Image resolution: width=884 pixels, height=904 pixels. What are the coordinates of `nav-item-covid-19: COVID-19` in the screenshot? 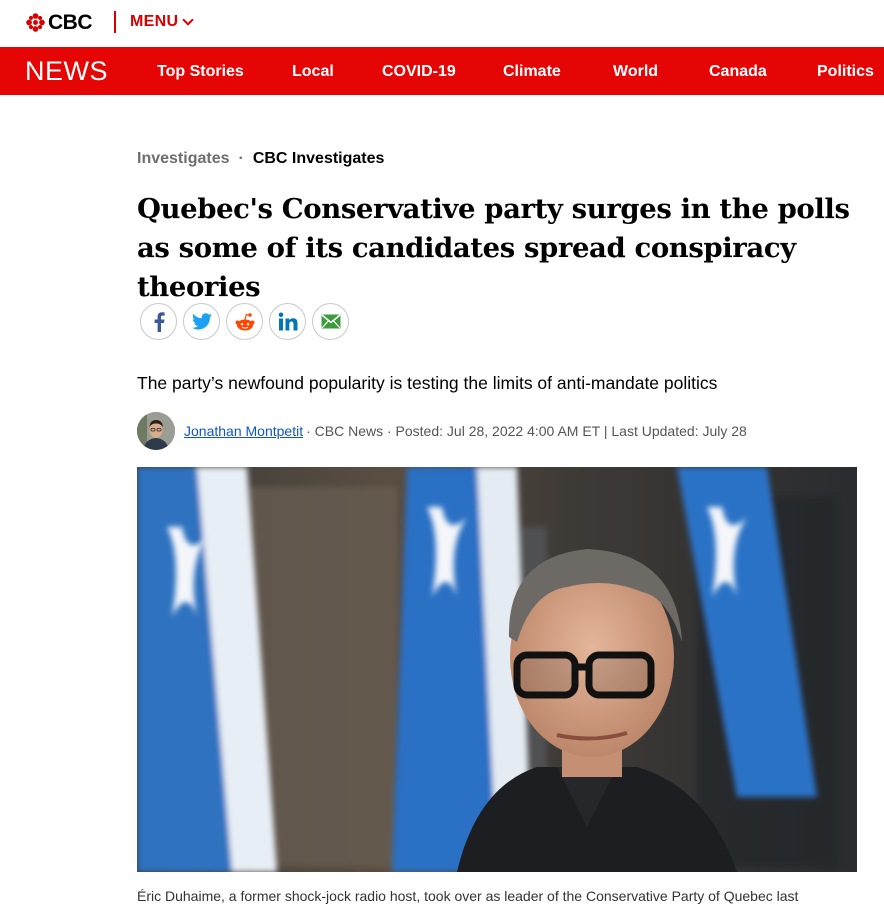 It's located at (419, 72).